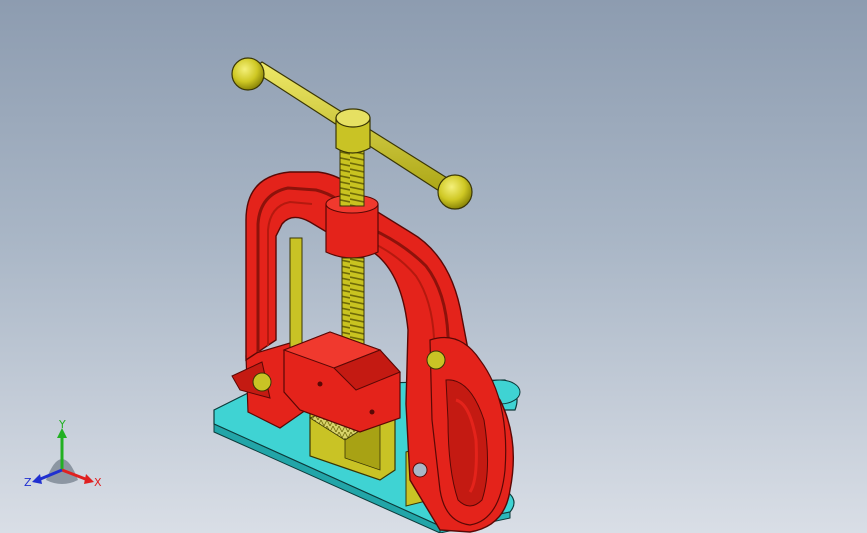  What do you see at coordinates (98, 482) in the screenshot?
I see `x-axis-label: X` at bounding box center [98, 482].